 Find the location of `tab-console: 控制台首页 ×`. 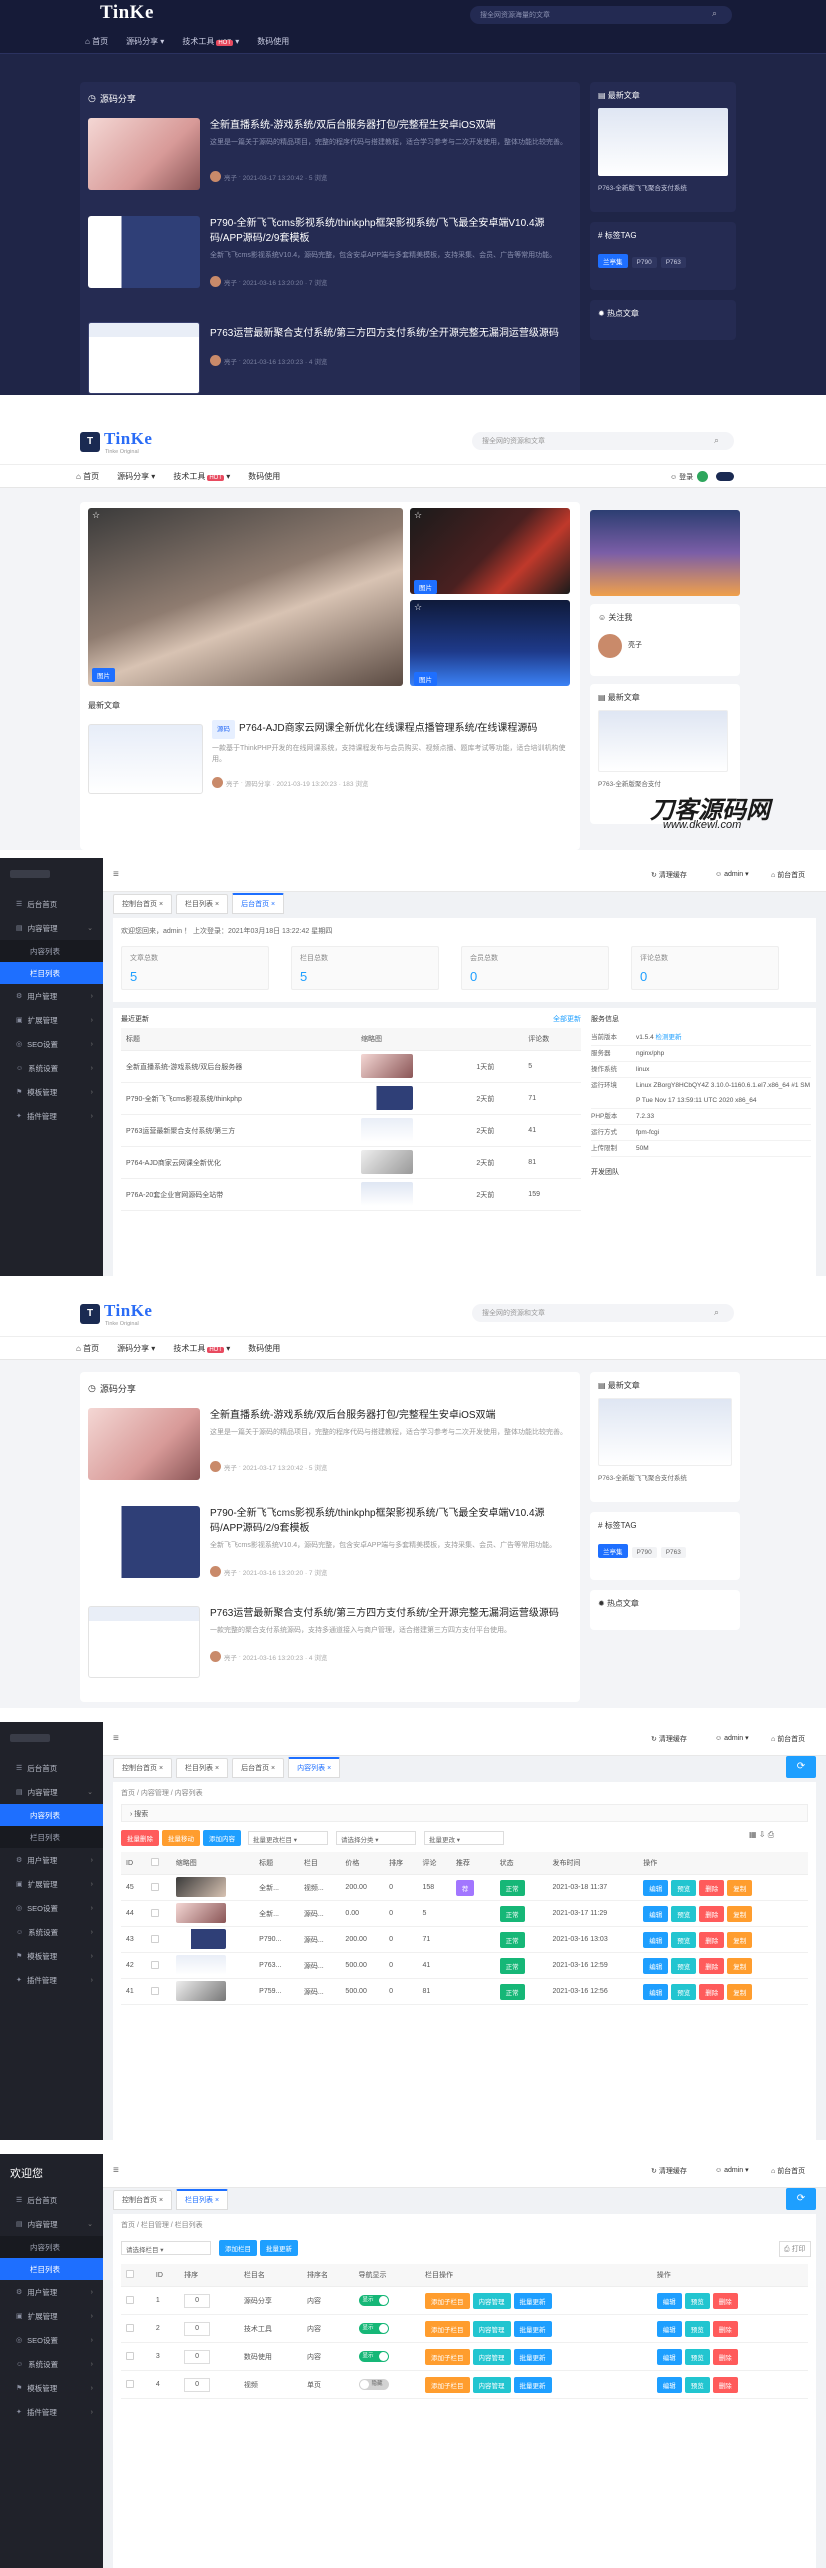

tab-console: 控制台首页 × is located at coordinates (143, 904).